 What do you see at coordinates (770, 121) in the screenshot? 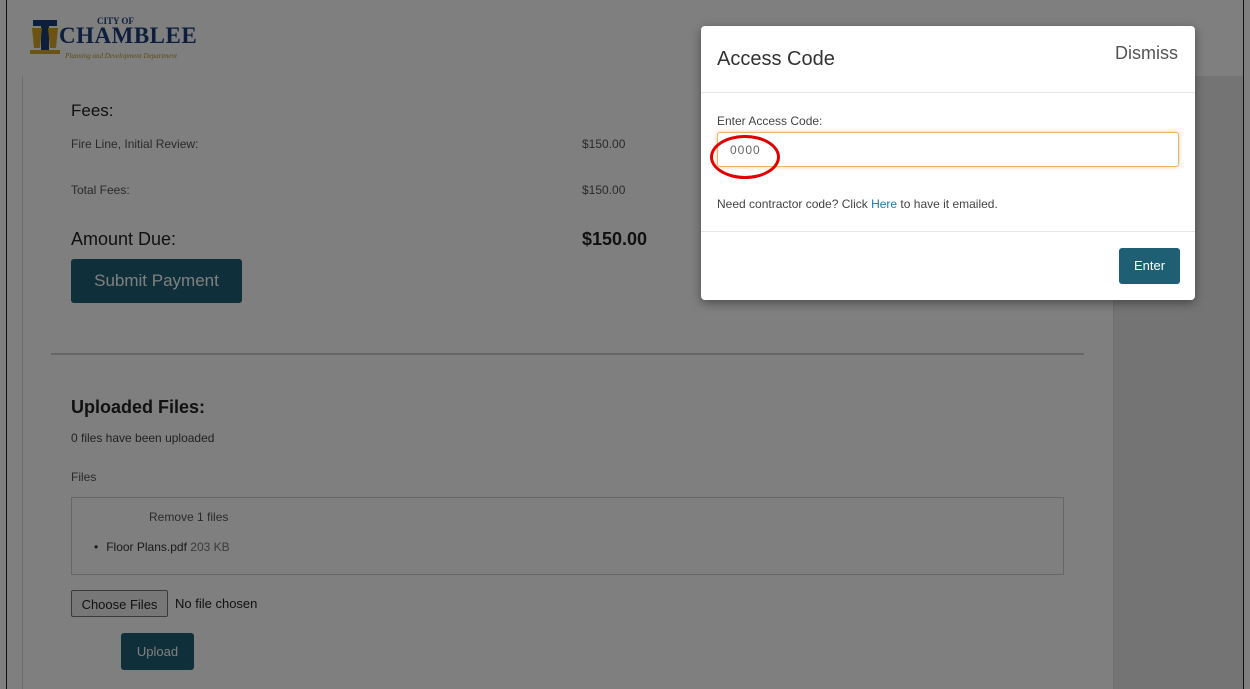
I see `access-code-label: Enter Access Code:` at bounding box center [770, 121].